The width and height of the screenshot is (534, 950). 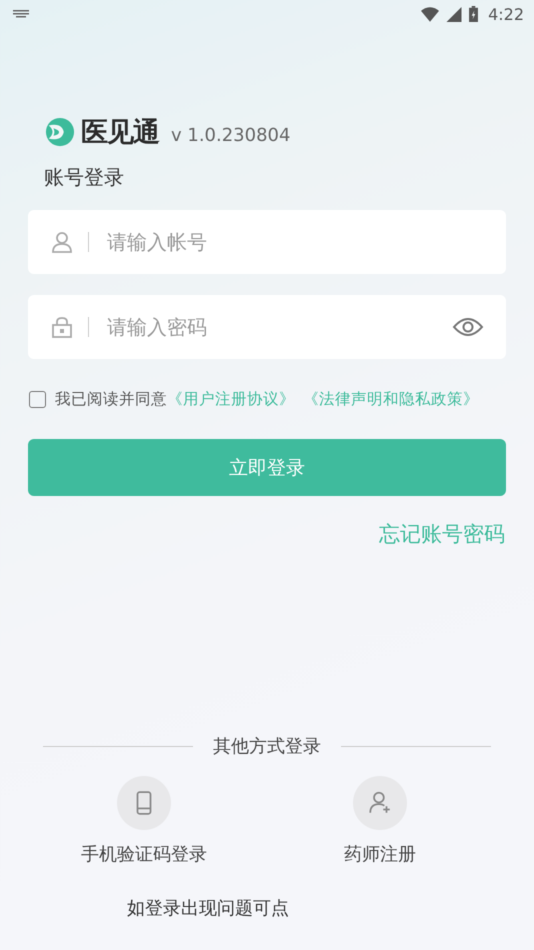 I want to click on forgot-password-link: 忘记账号密码, so click(x=442, y=534).